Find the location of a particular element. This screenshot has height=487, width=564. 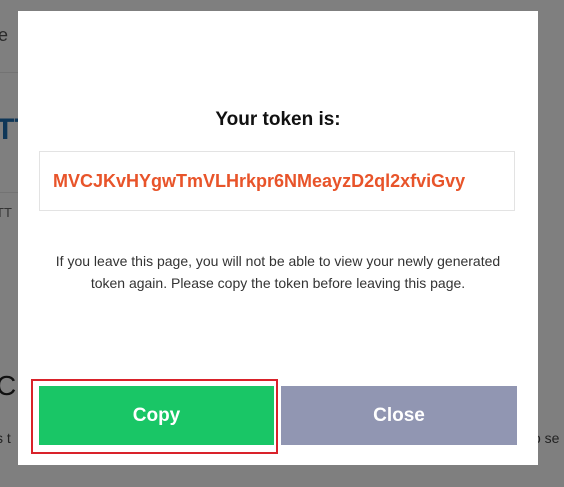

copy-button: Copy is located at coordinates (156, 415).